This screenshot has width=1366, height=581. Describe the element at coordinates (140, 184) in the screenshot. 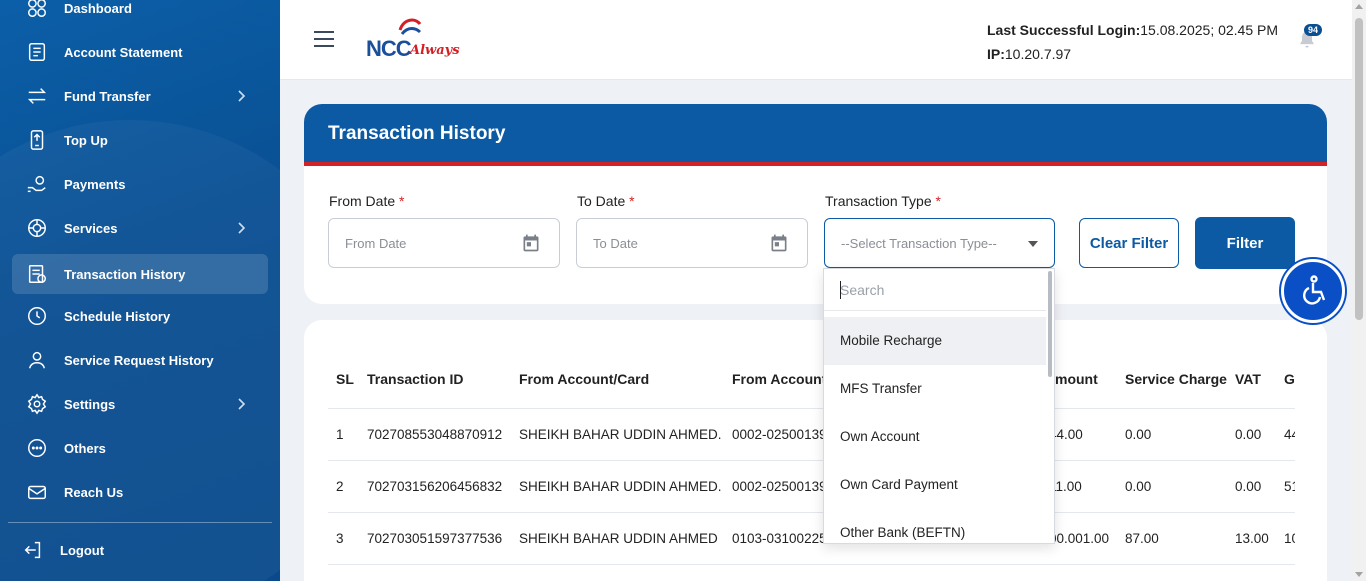

I see `sidebar-item-payments: Payments` at that location.